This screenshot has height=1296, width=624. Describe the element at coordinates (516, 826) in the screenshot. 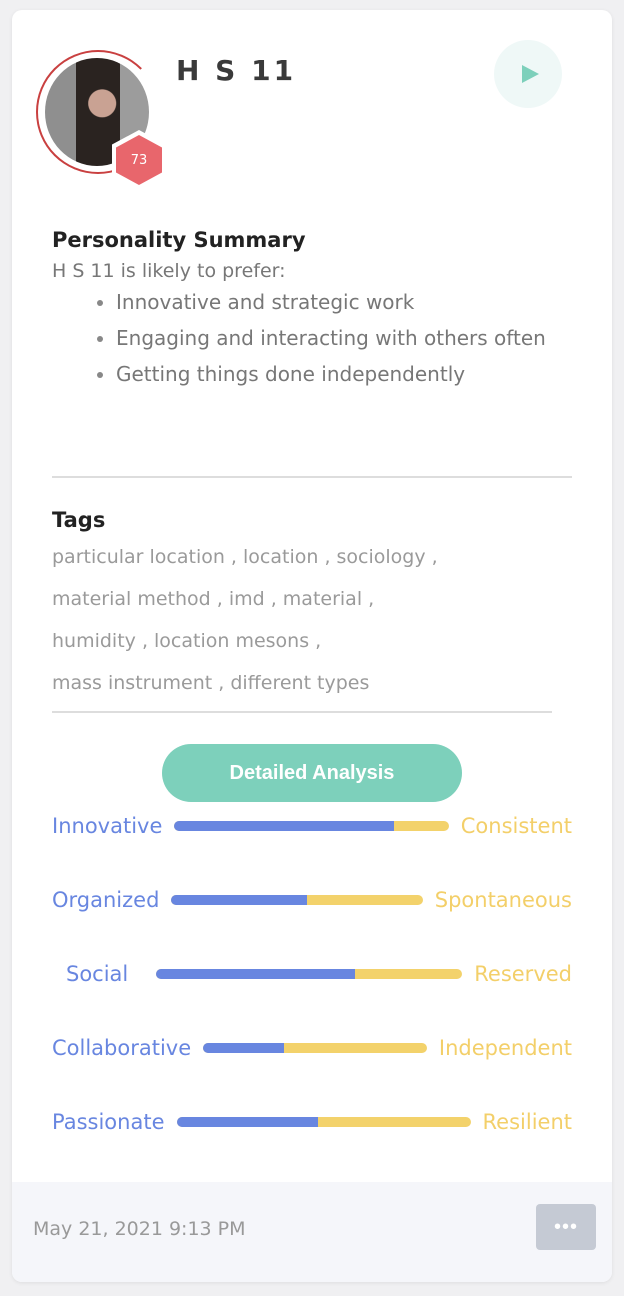

I see `trait-right-label: Consistent` at that location.